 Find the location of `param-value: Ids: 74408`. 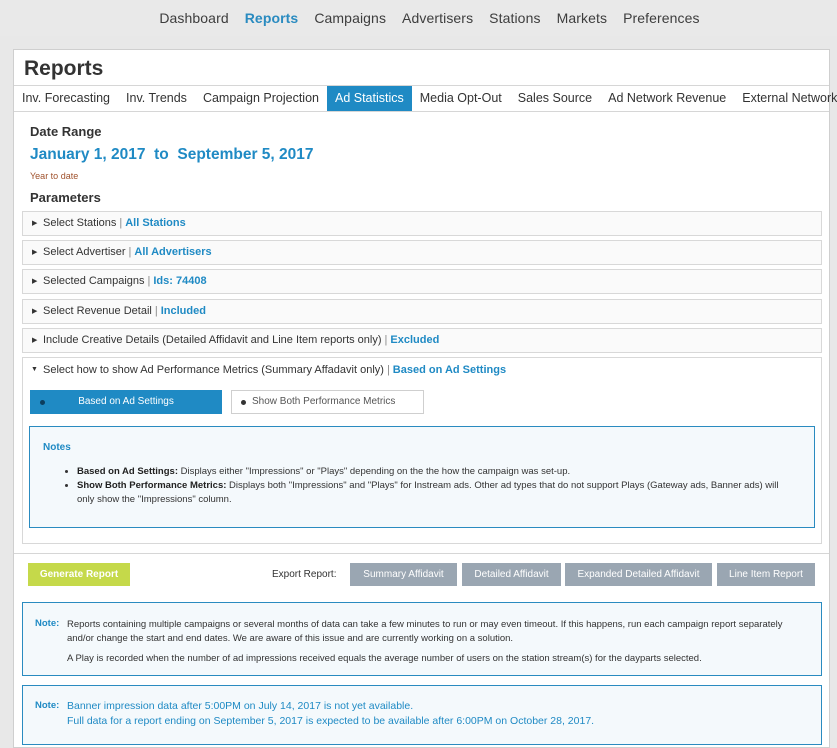

param-value: Ids: 74408 is located at coordinates (180, 281).